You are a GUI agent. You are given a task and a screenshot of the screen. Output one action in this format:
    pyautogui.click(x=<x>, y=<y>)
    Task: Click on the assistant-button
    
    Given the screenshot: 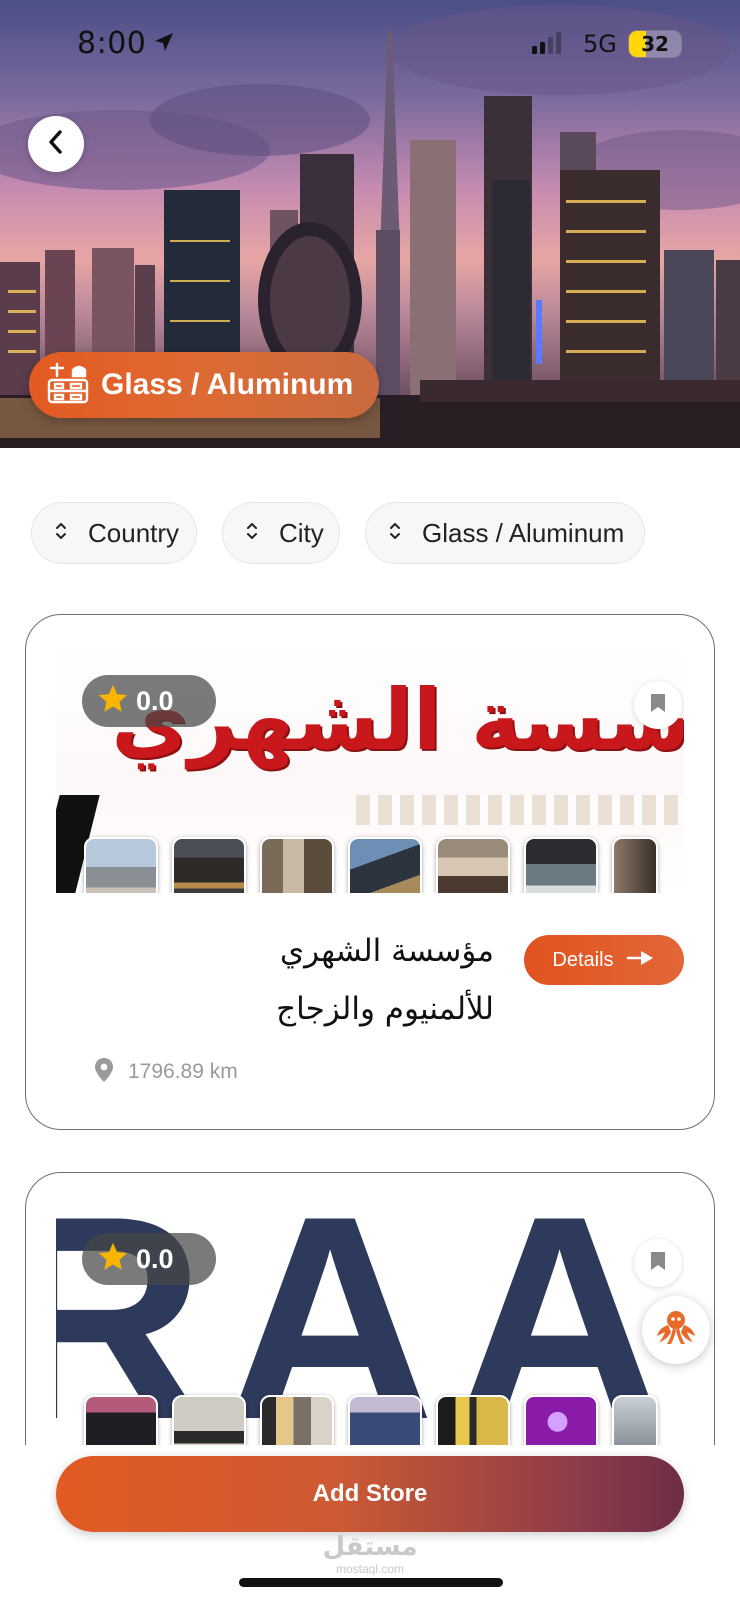 What is the action you would take?
    pyautogui.click(x=676, y=1330)
    